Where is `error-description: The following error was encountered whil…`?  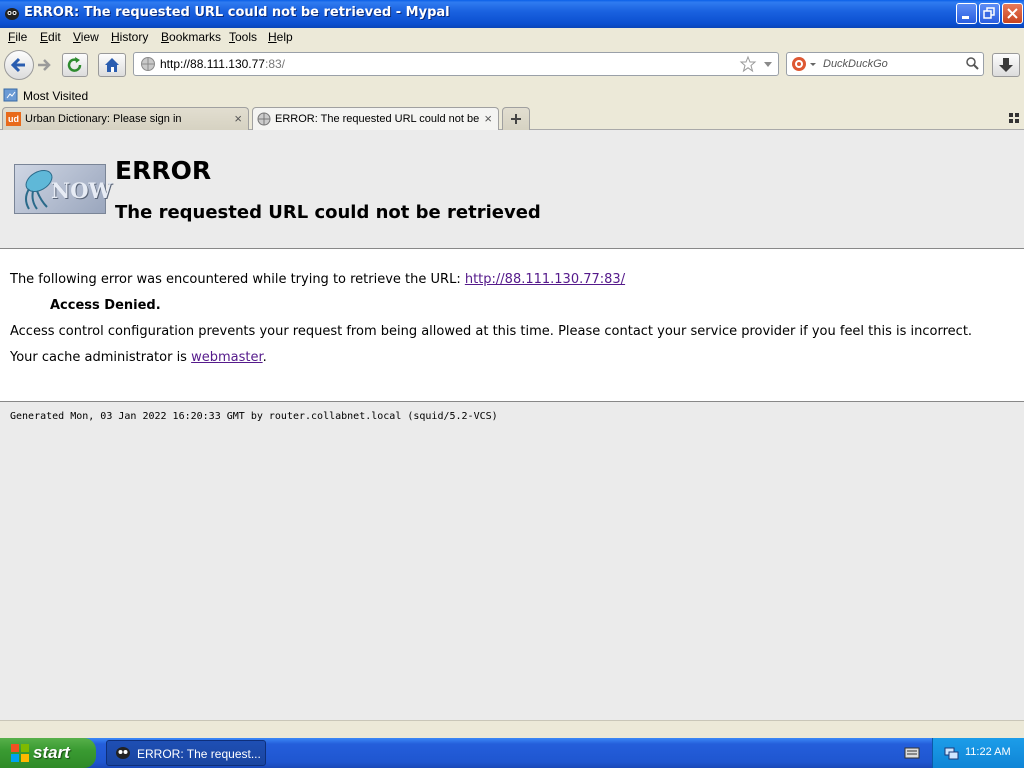 error-description: The following error was encountered whil… is located at coordinates (317, 279).